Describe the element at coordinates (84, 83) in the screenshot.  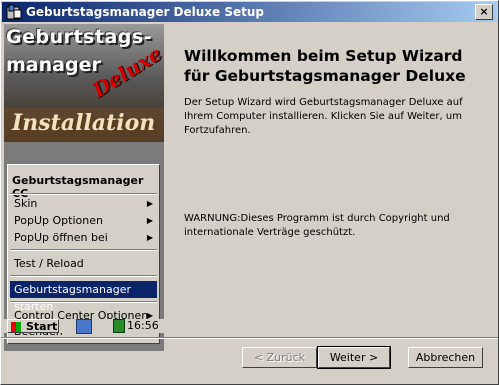
I see `installer-banner-image: Geburtstags- manager Deluxe Installation` at that location.